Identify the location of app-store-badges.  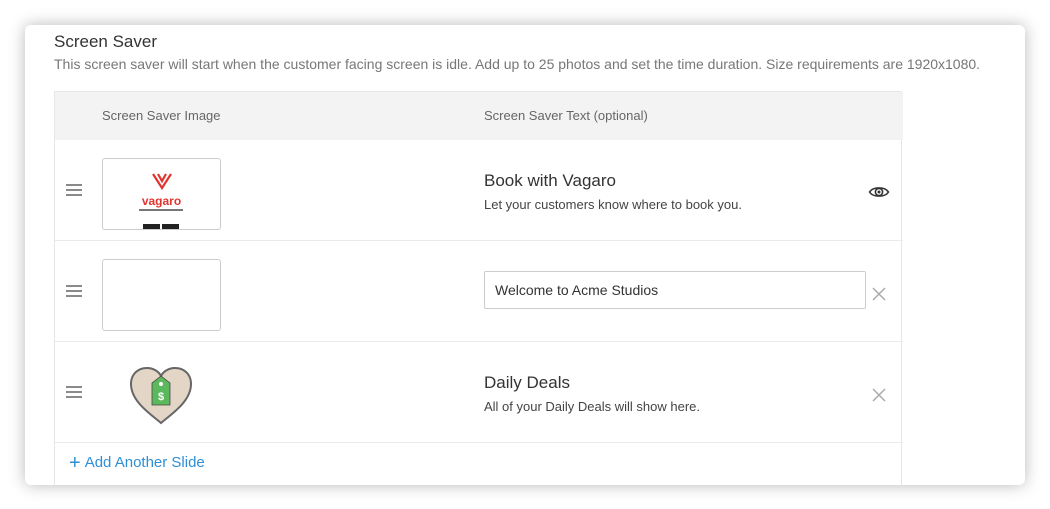
(162, 222).